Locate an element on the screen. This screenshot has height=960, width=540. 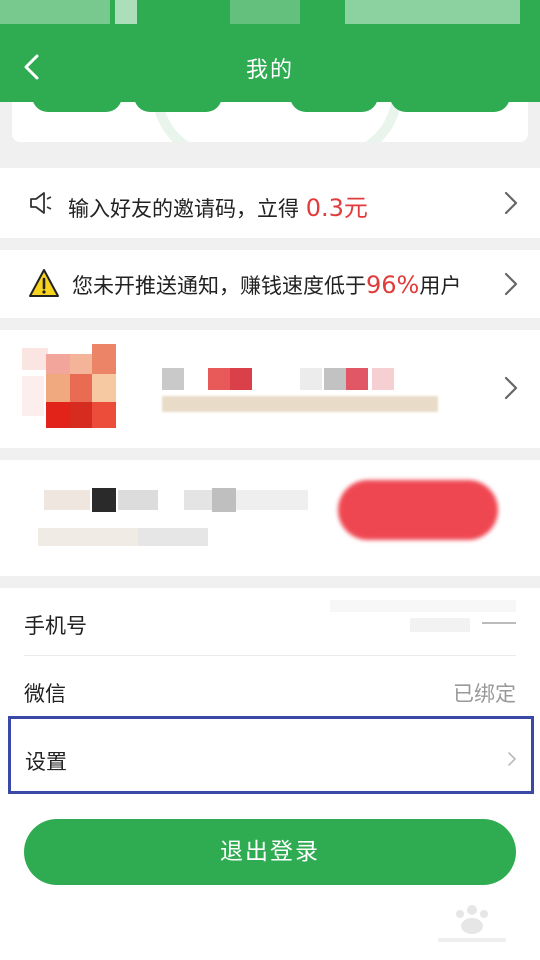
settings-row: 设置 is located at coordinates (271, 755).